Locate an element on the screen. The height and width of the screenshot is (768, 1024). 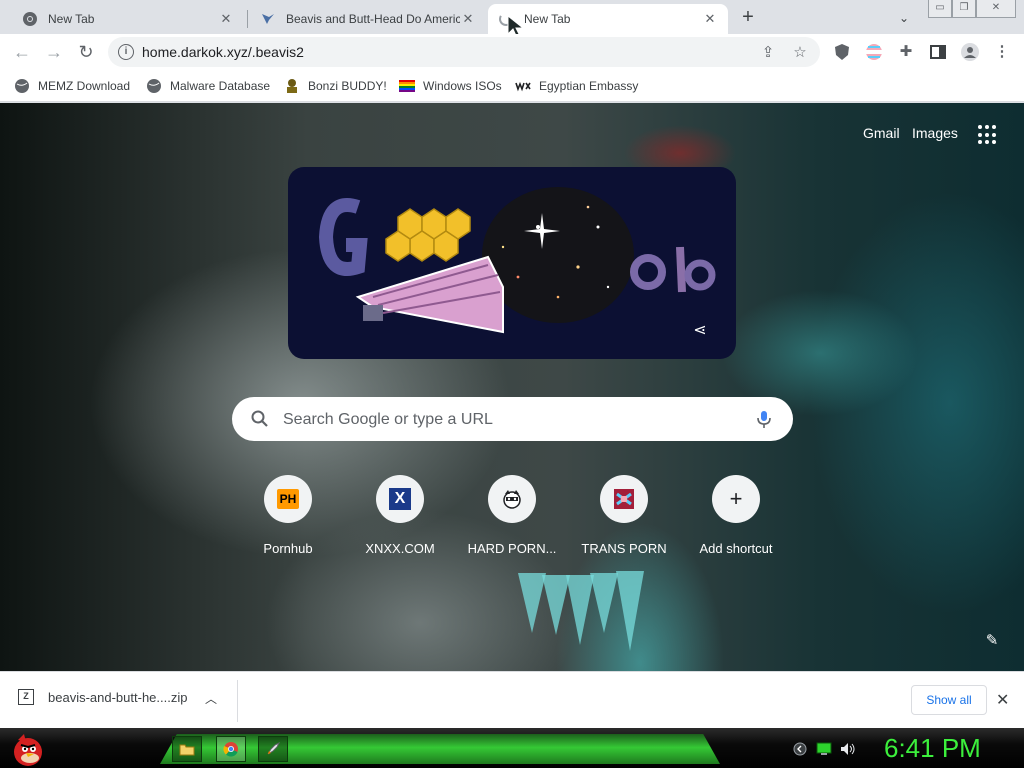
start-button-angry-bird-icon is located at coordinates (28, 749).